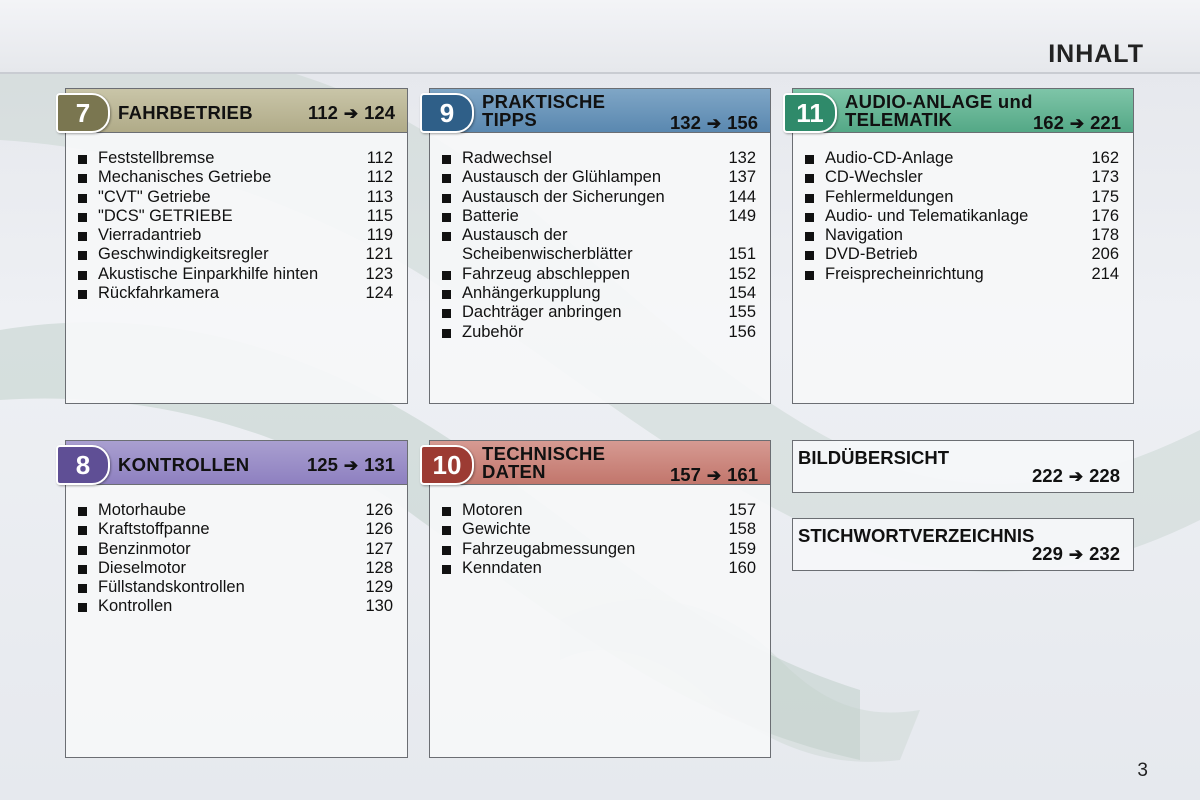 This screenshot has width=1200, height=800. Describe the element at coordinates (962, 254) in the screenshot. I see `list-item: DVD-Betrieb 206` at that location.